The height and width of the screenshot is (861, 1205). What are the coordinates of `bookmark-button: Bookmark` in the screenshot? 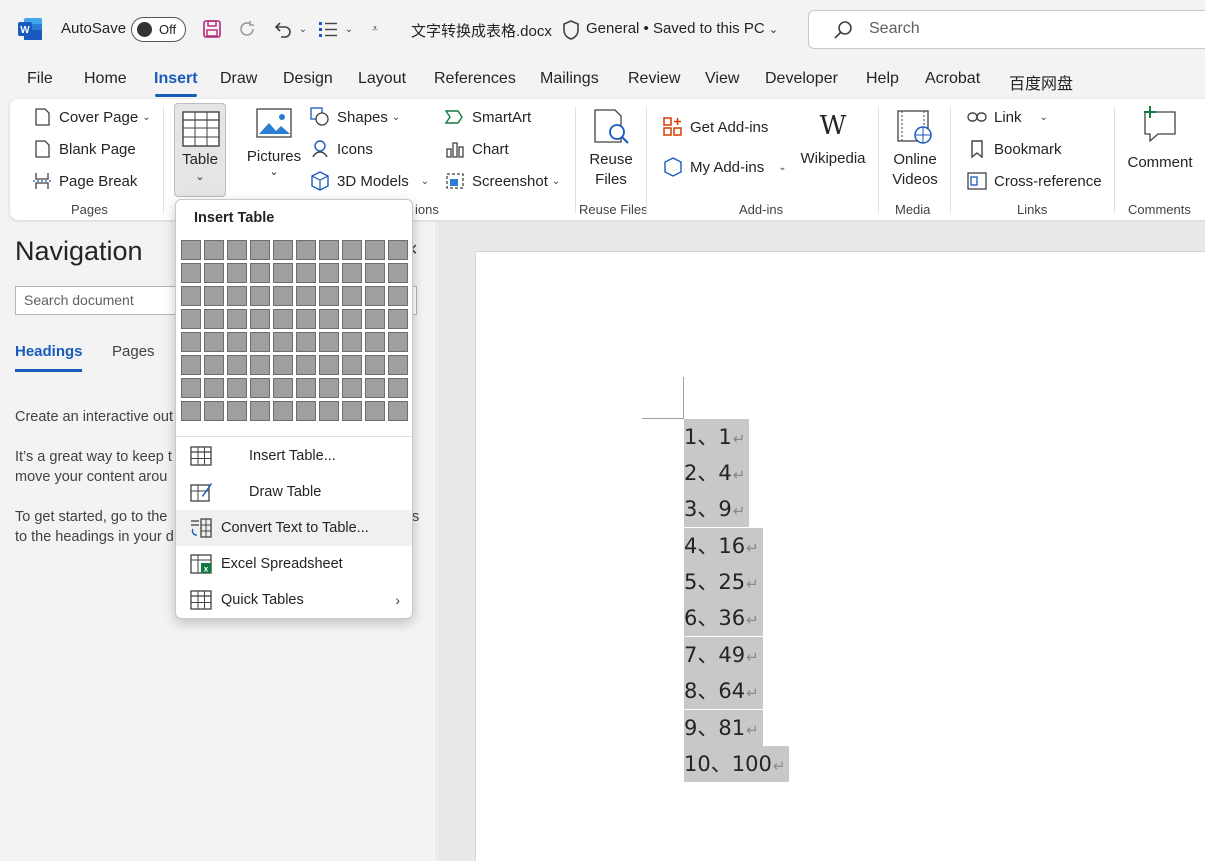 It's located at (1014, 149).